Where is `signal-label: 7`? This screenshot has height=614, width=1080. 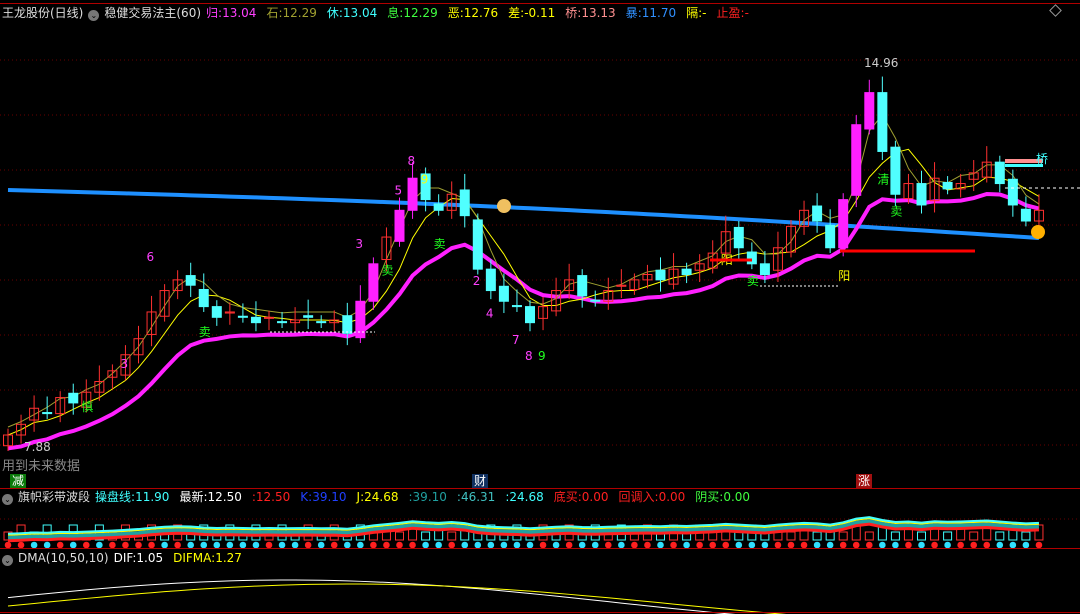
signal-label: 7 is located at coordinates (516, 340).